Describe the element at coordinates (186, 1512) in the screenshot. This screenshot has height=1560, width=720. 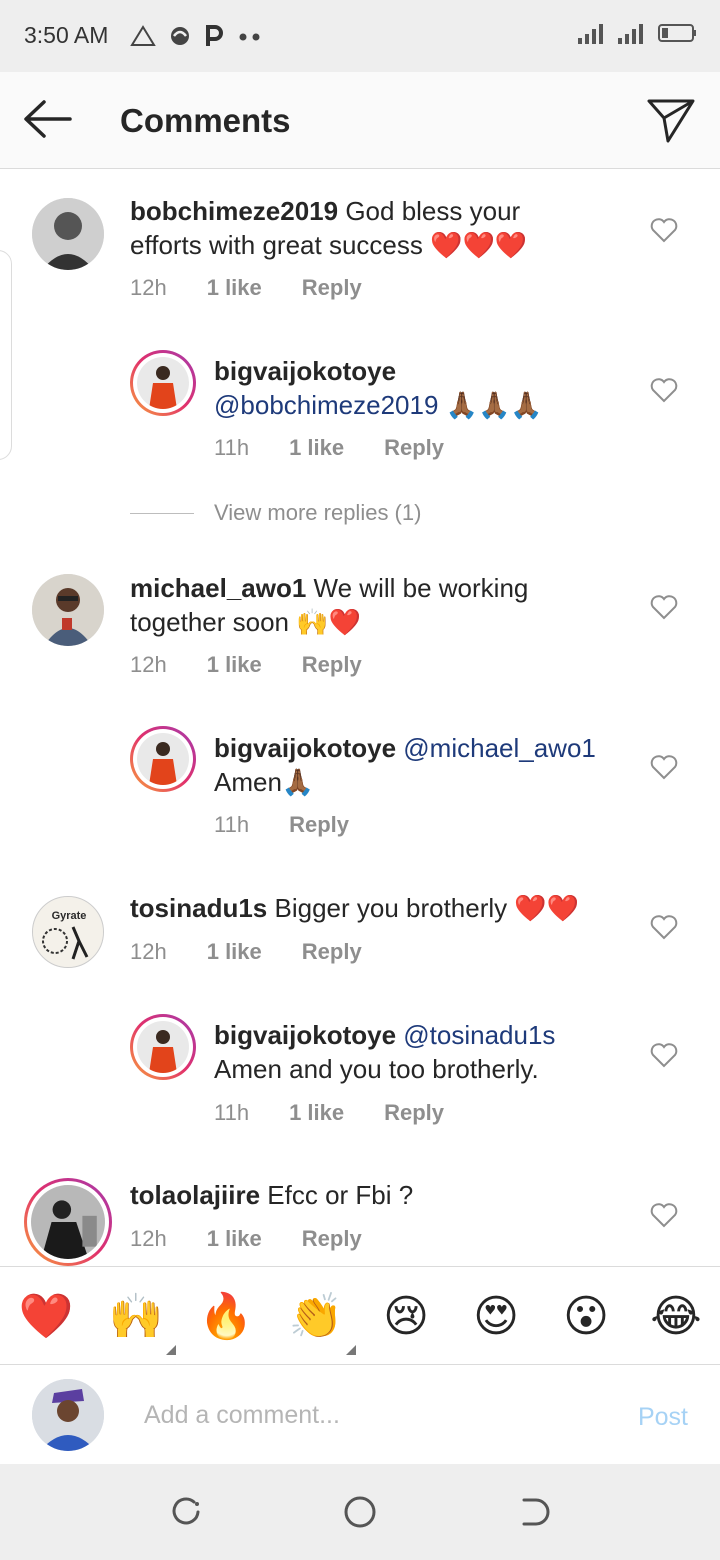
I see `recent-apps-icon` at that location.